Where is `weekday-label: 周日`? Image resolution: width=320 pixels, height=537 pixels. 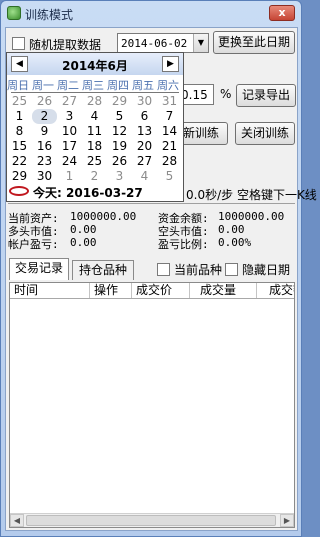
weekday-label: 周日 is located at coordinates (18, 85).